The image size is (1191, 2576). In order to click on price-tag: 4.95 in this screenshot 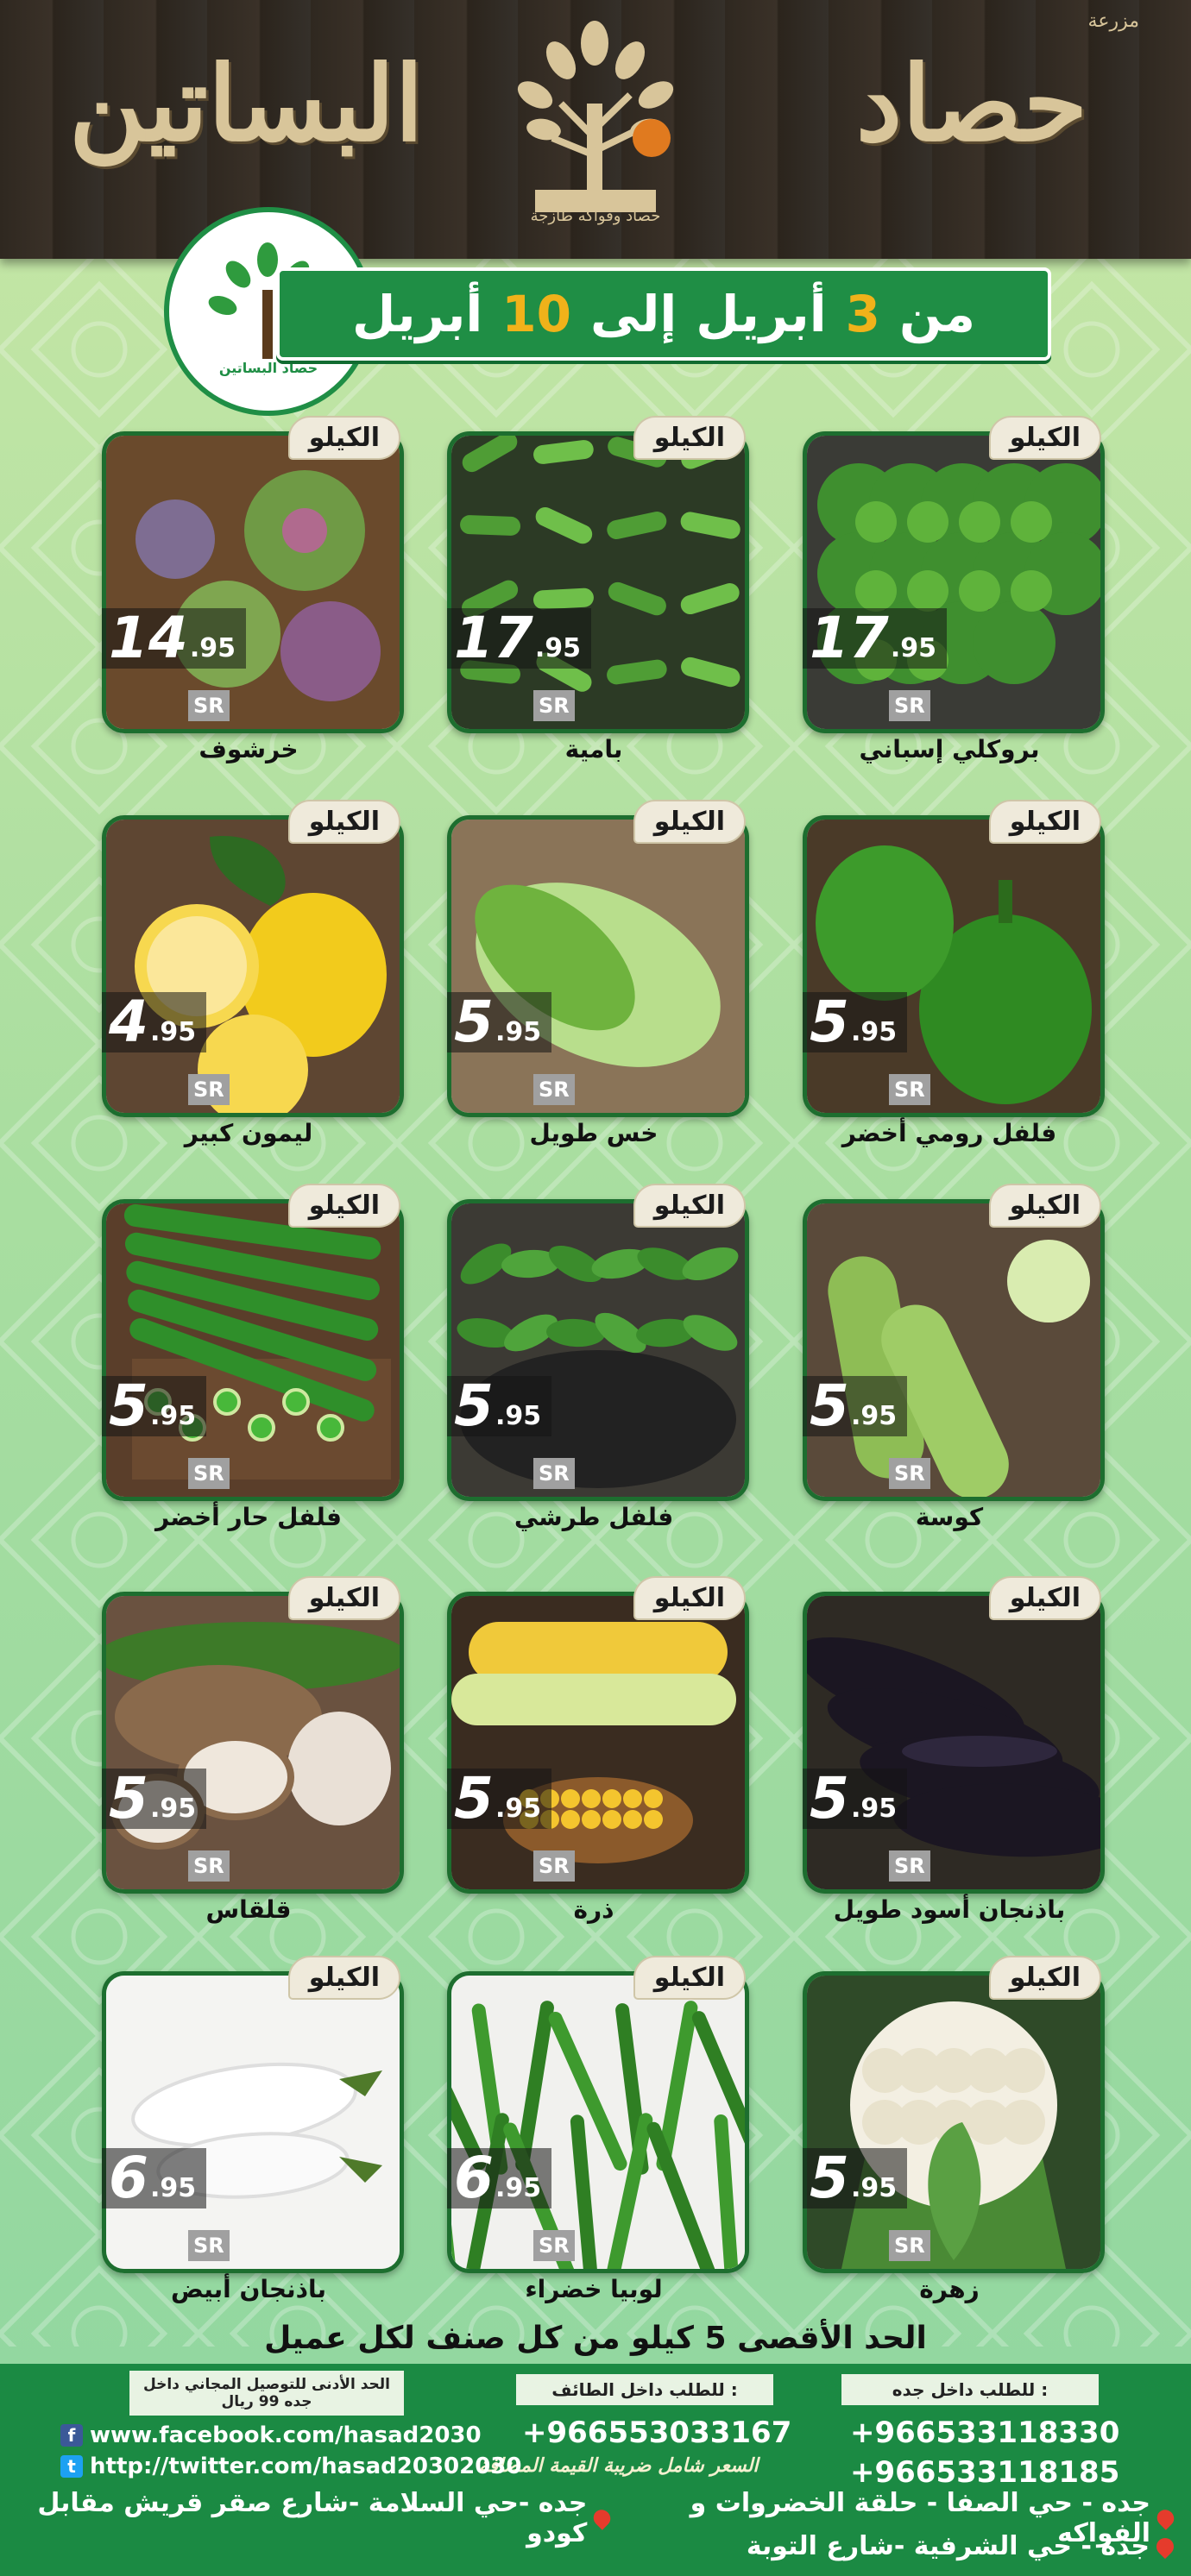, I will do `click(154, 1022)`.